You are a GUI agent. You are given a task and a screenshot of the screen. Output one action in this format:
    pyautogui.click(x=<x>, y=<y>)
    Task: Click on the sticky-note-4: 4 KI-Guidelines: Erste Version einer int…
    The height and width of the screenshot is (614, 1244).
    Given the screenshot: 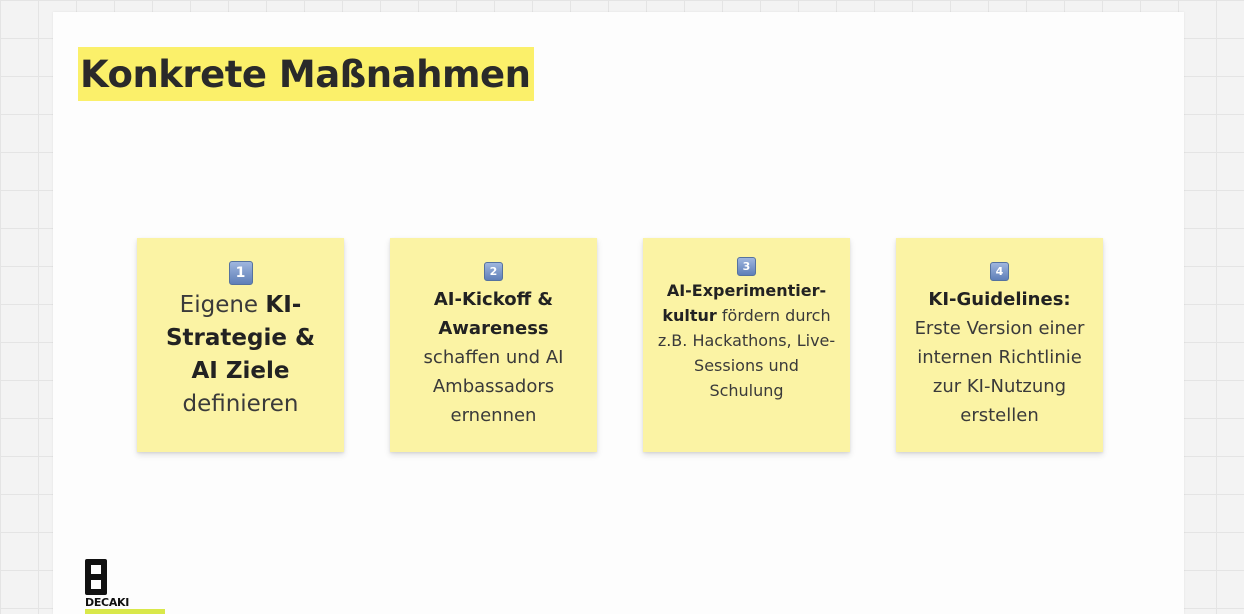 What is the action you would take?
    pyautogui.click(x=999, y=345)
    